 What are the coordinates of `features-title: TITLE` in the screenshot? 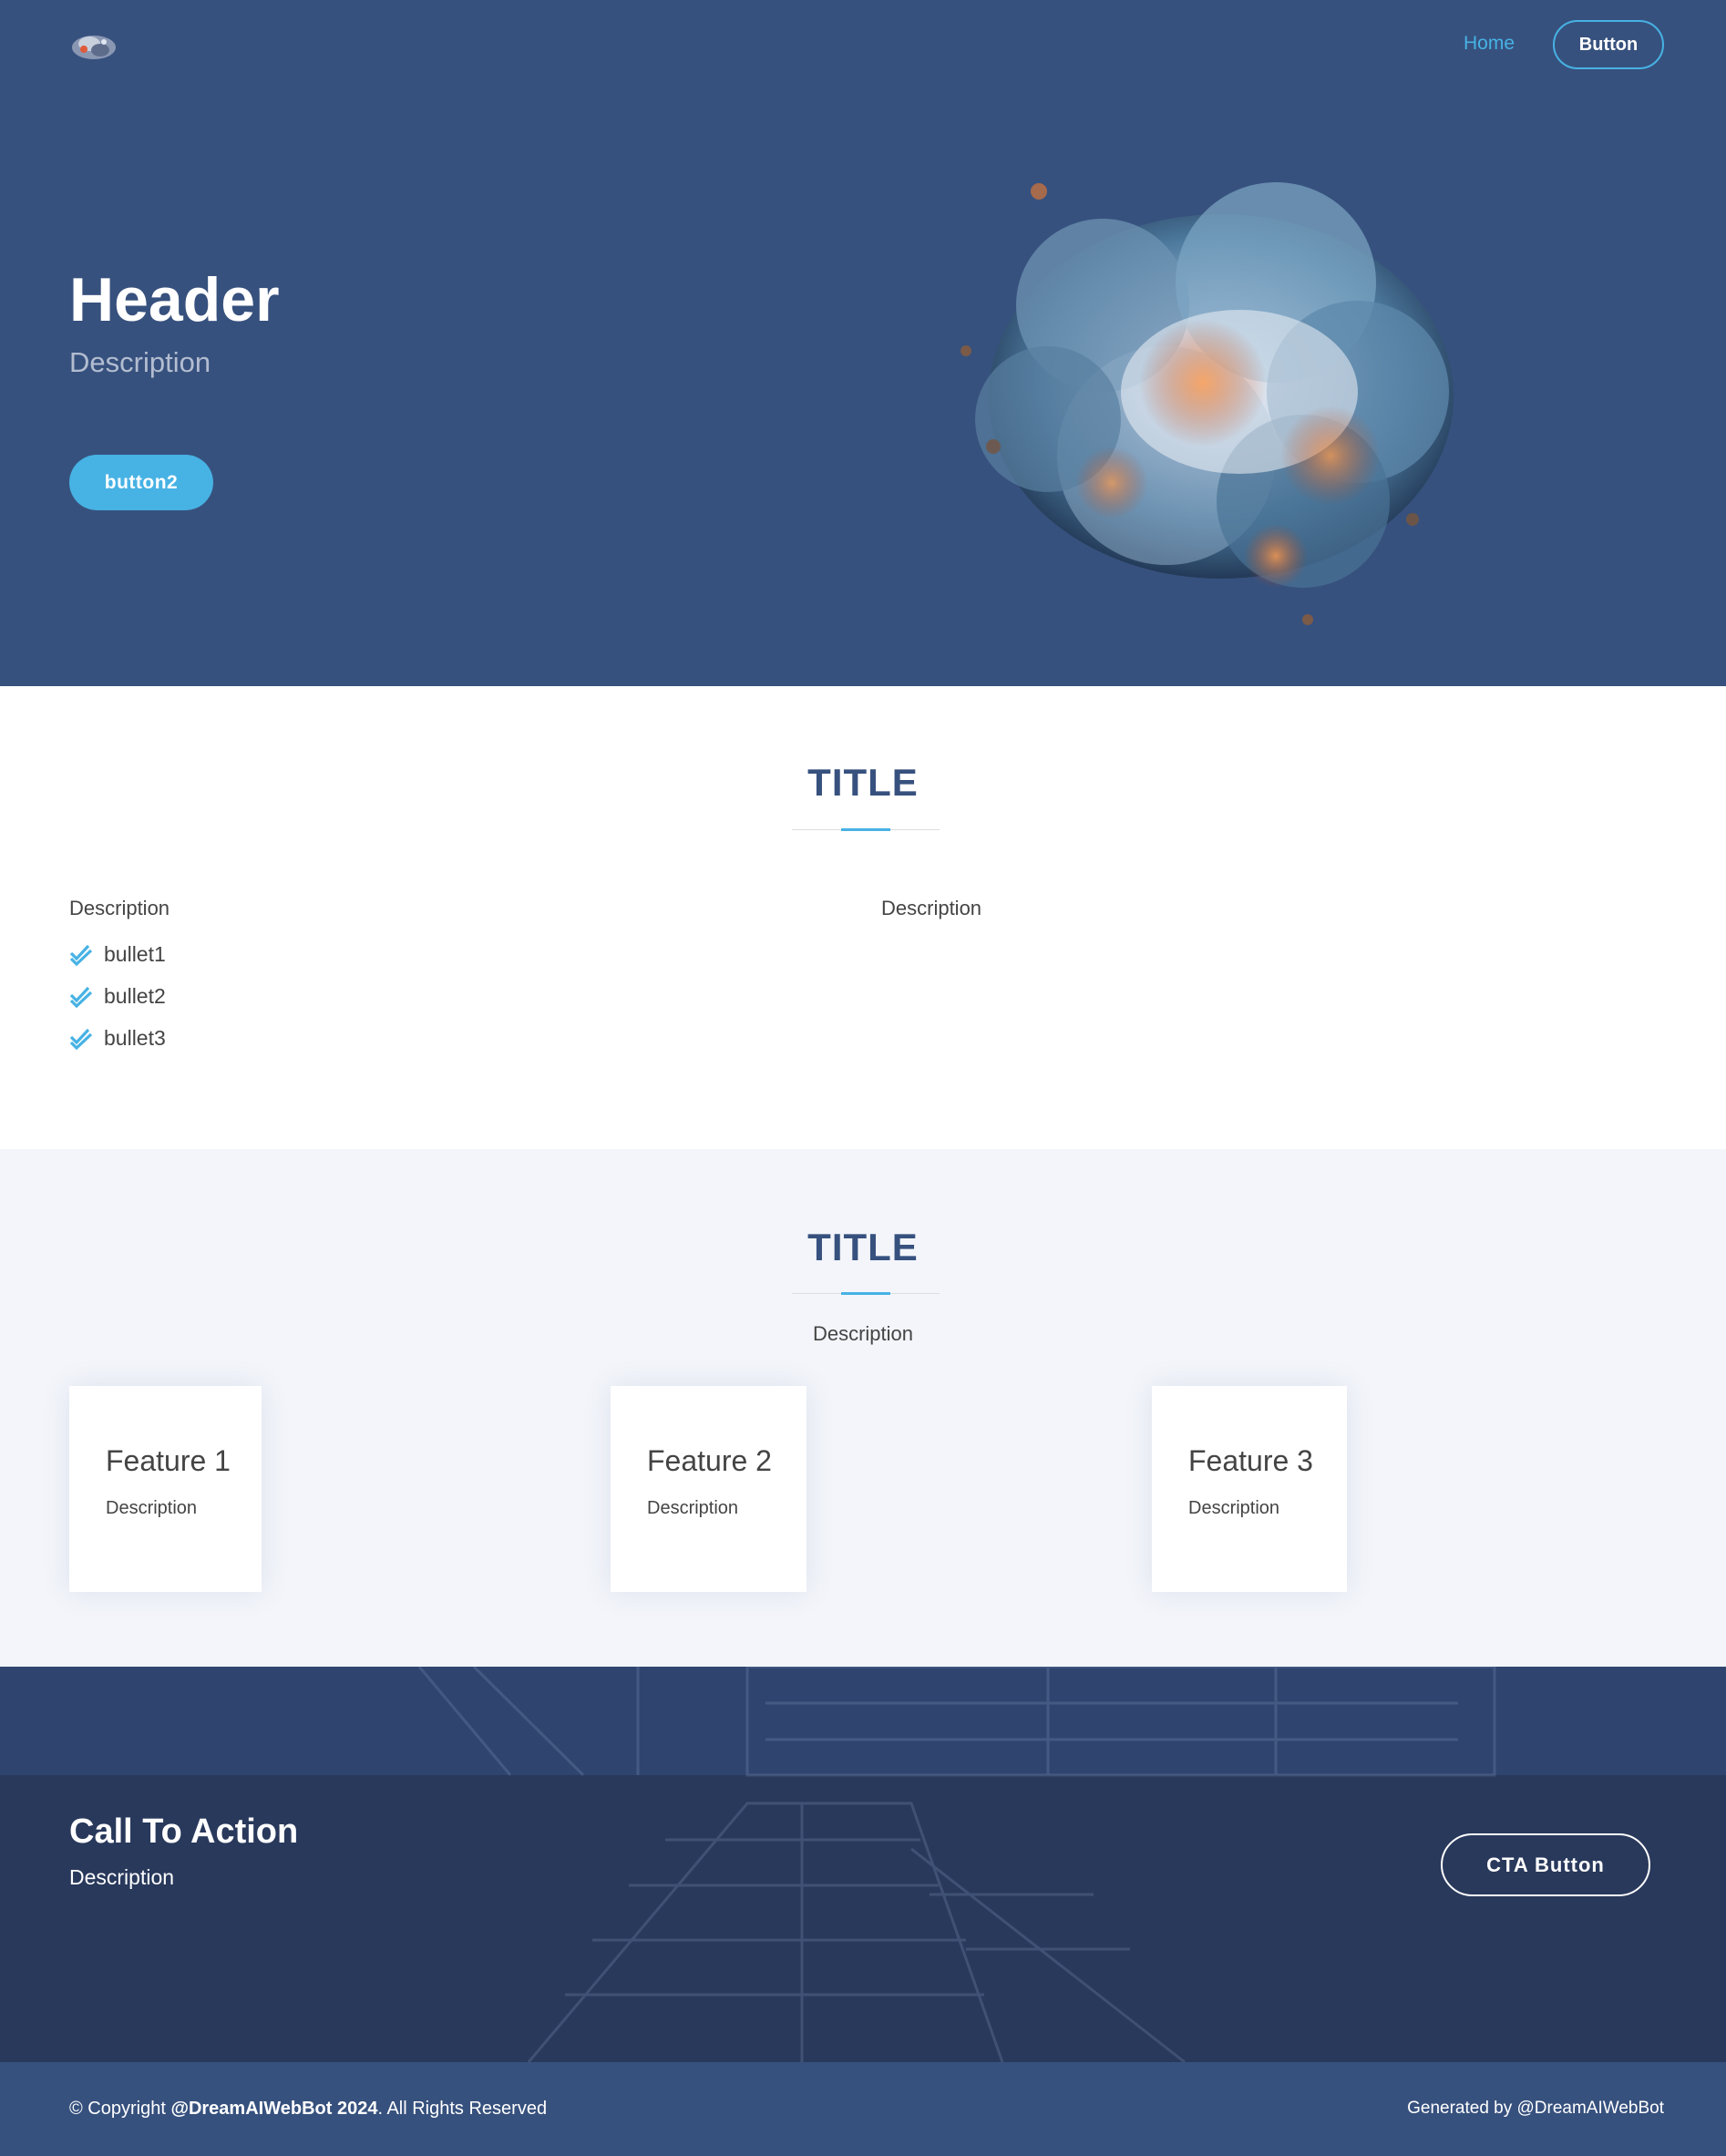 It's located at (863, 1247).